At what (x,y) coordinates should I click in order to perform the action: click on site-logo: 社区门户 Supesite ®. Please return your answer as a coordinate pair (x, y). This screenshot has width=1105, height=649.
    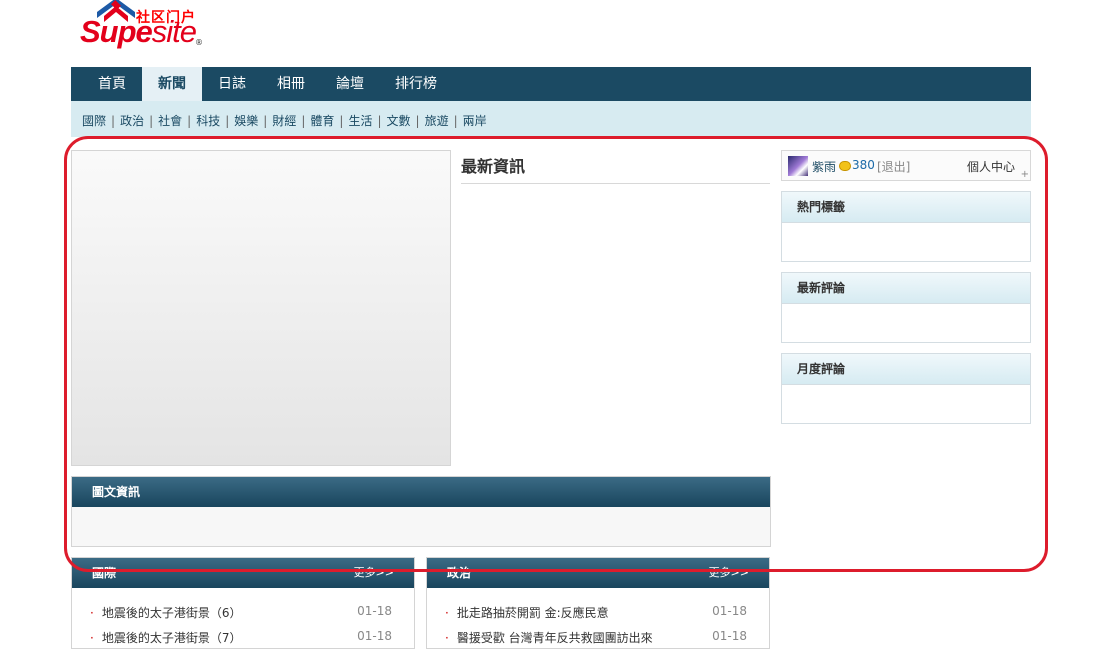
    Looking at the image, I should click on (149, 28).